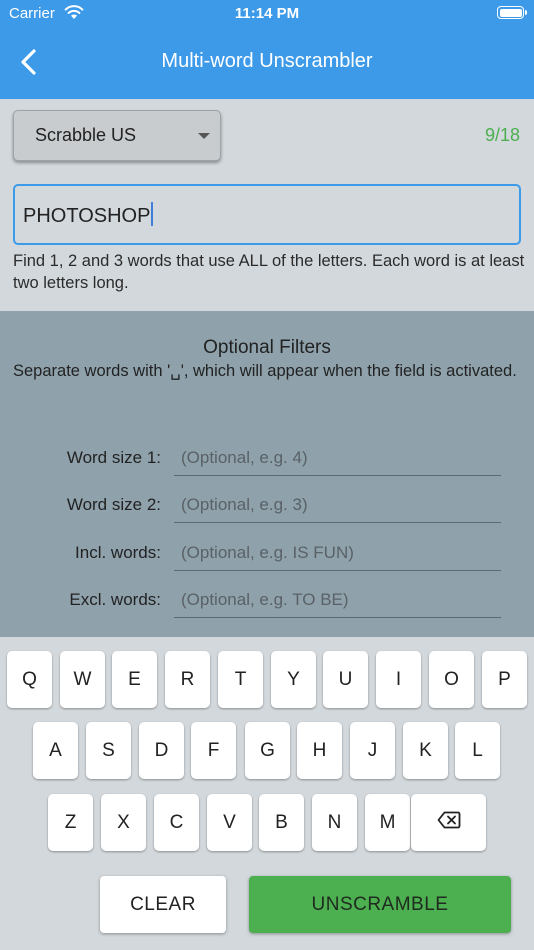 The height and width of the screenshot is (950, 534). What do you see at coordinates (29, 679) in the screenshot?
I see `key-q: Q` at bounding box center [29, 679].